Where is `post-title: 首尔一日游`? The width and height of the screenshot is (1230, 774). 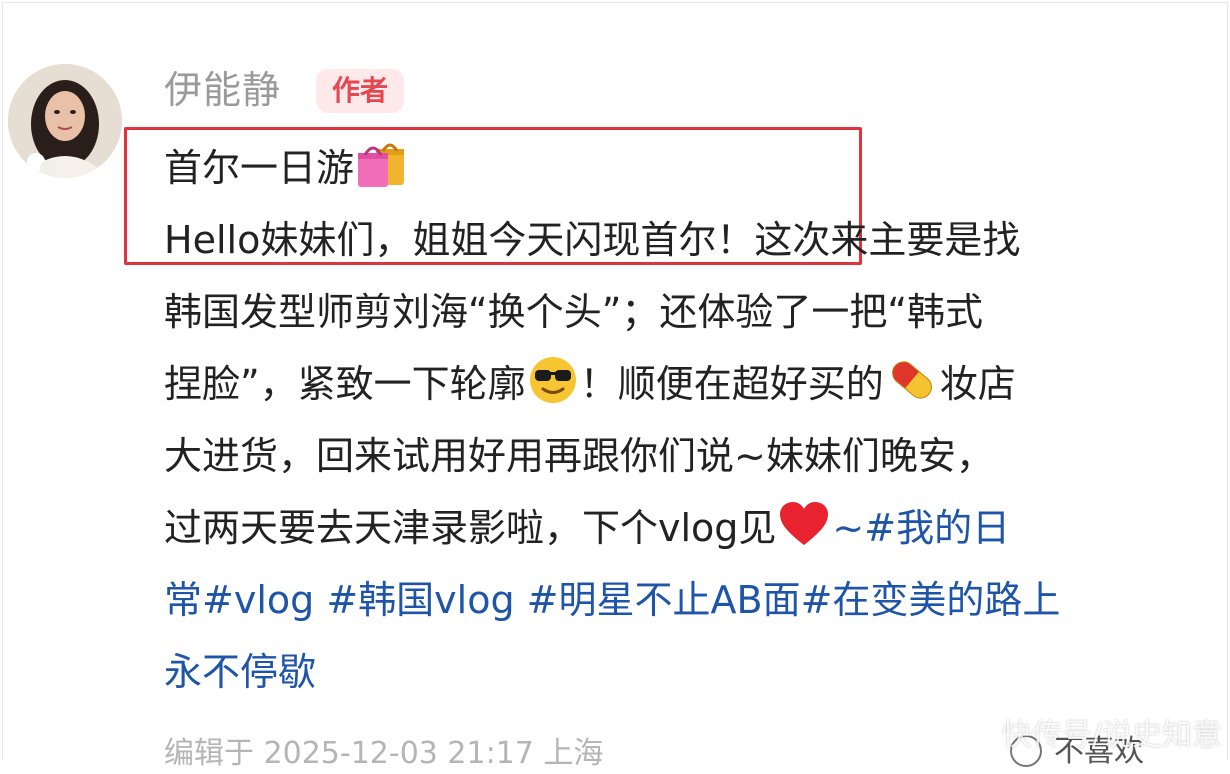
post-title: 首尔一日游 is located at coordinates (259, 168).